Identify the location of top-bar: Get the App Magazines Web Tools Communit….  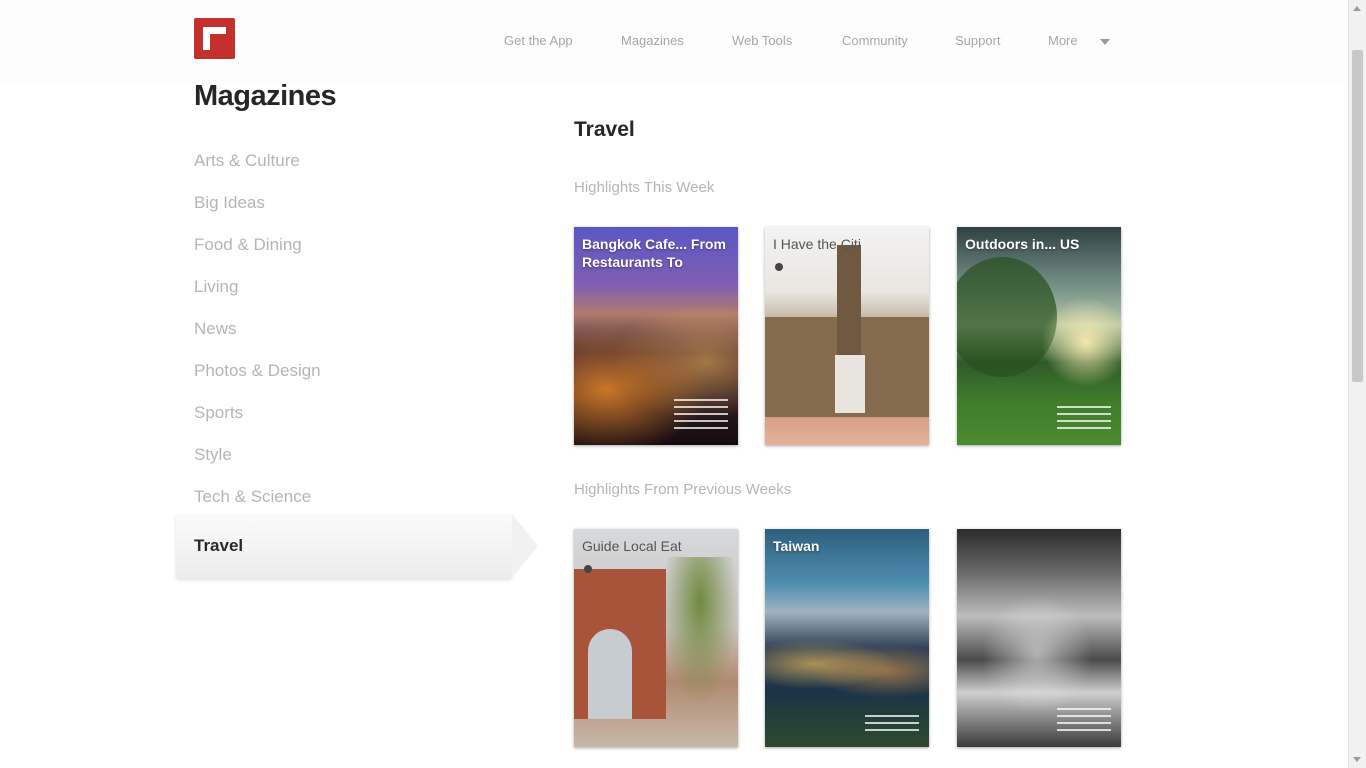
(674, 42).